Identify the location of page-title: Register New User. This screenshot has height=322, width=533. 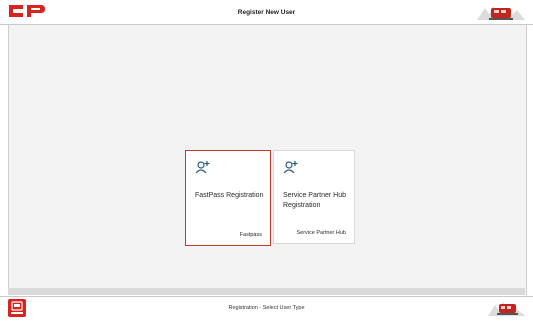
(266, 12).